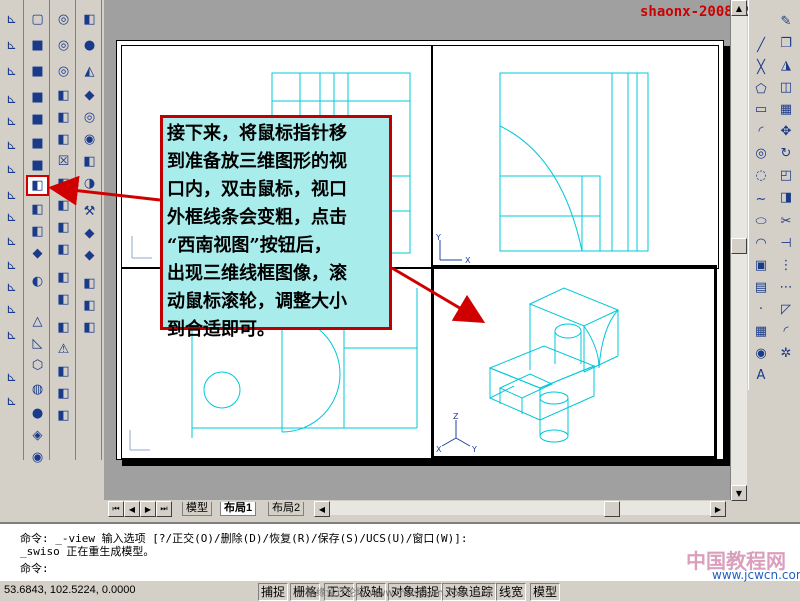 The image size is (800, 601). Describe the element at coordinates (786, 131) in the screenshot. I see `move-icon: ✥` at that location.